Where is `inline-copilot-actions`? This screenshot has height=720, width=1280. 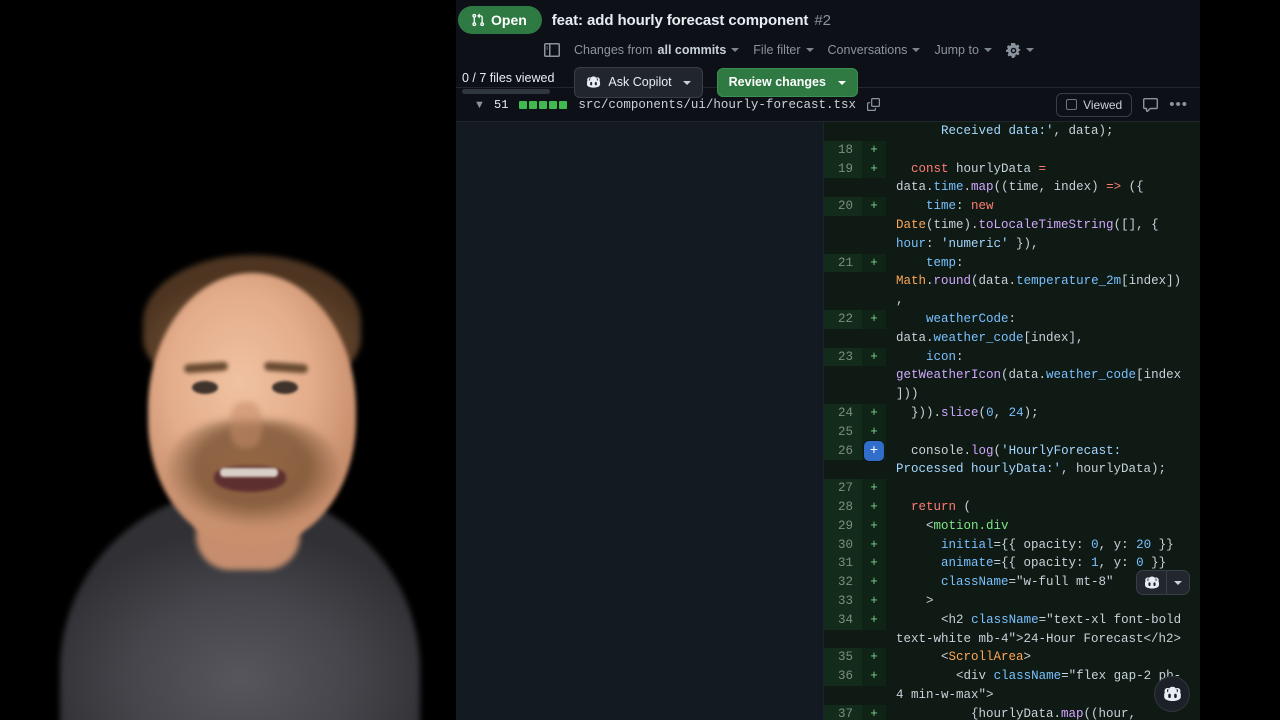 inline-copilot-actions is located at coordinates (1163, 582).